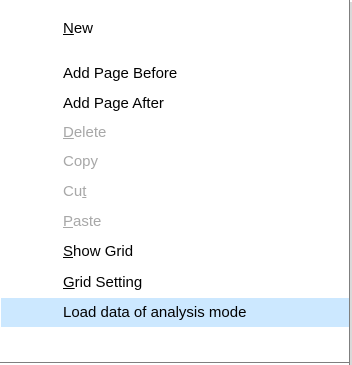 The width and height of the screenshot is (352, 365). I want to click on menu-item-label: Copy, so click(81, 161).